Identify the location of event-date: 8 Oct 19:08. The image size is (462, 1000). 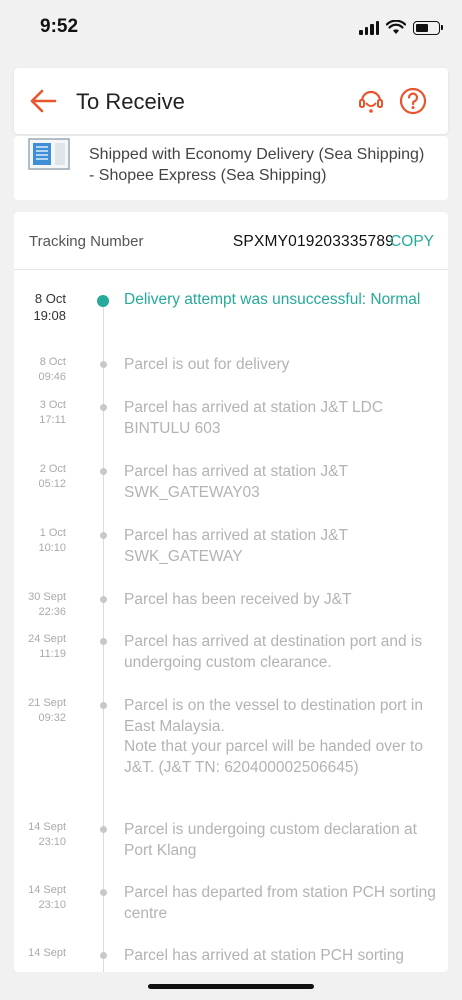
(49, 307).